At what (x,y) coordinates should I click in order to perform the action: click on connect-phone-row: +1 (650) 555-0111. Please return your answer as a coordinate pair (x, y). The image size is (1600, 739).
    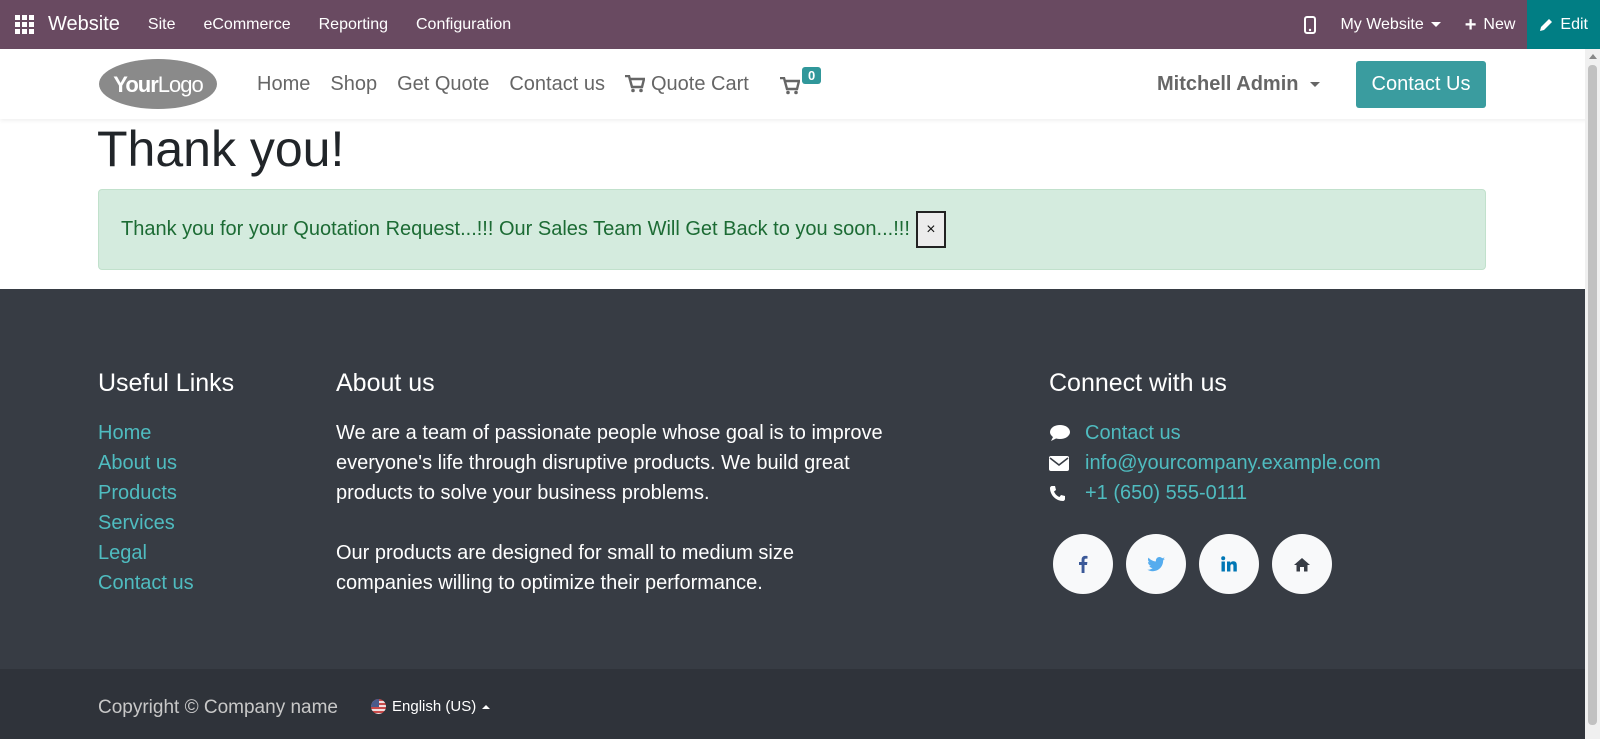
    Looking at the image, I should click on (1215, 493).